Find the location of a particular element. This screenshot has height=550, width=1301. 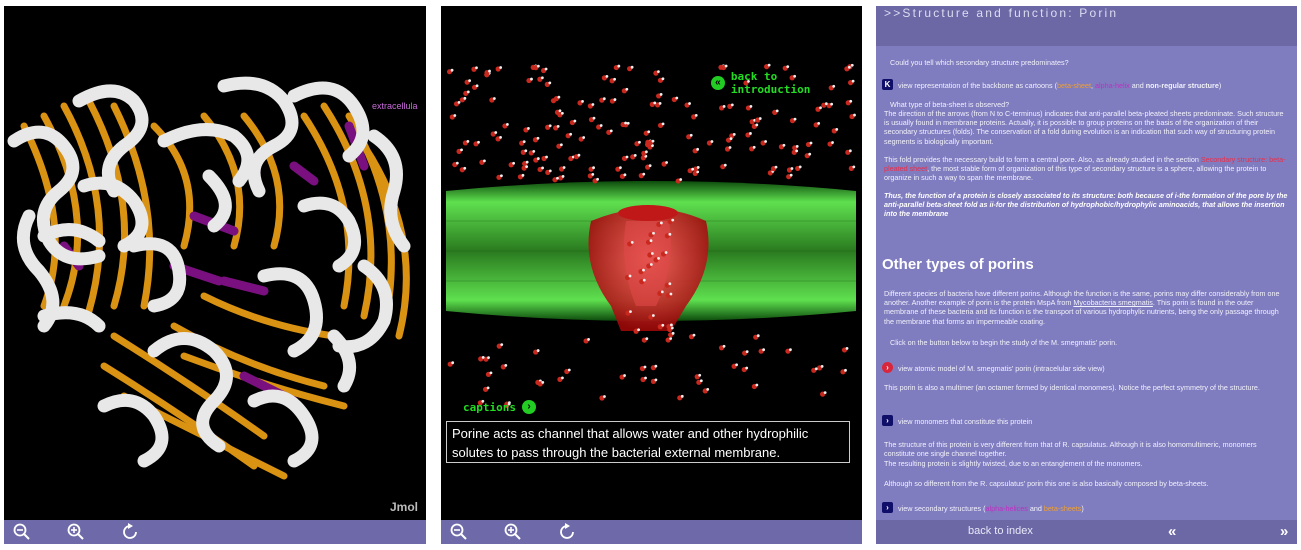

chevron-right-icon: › is located at coordinates (528, 407).